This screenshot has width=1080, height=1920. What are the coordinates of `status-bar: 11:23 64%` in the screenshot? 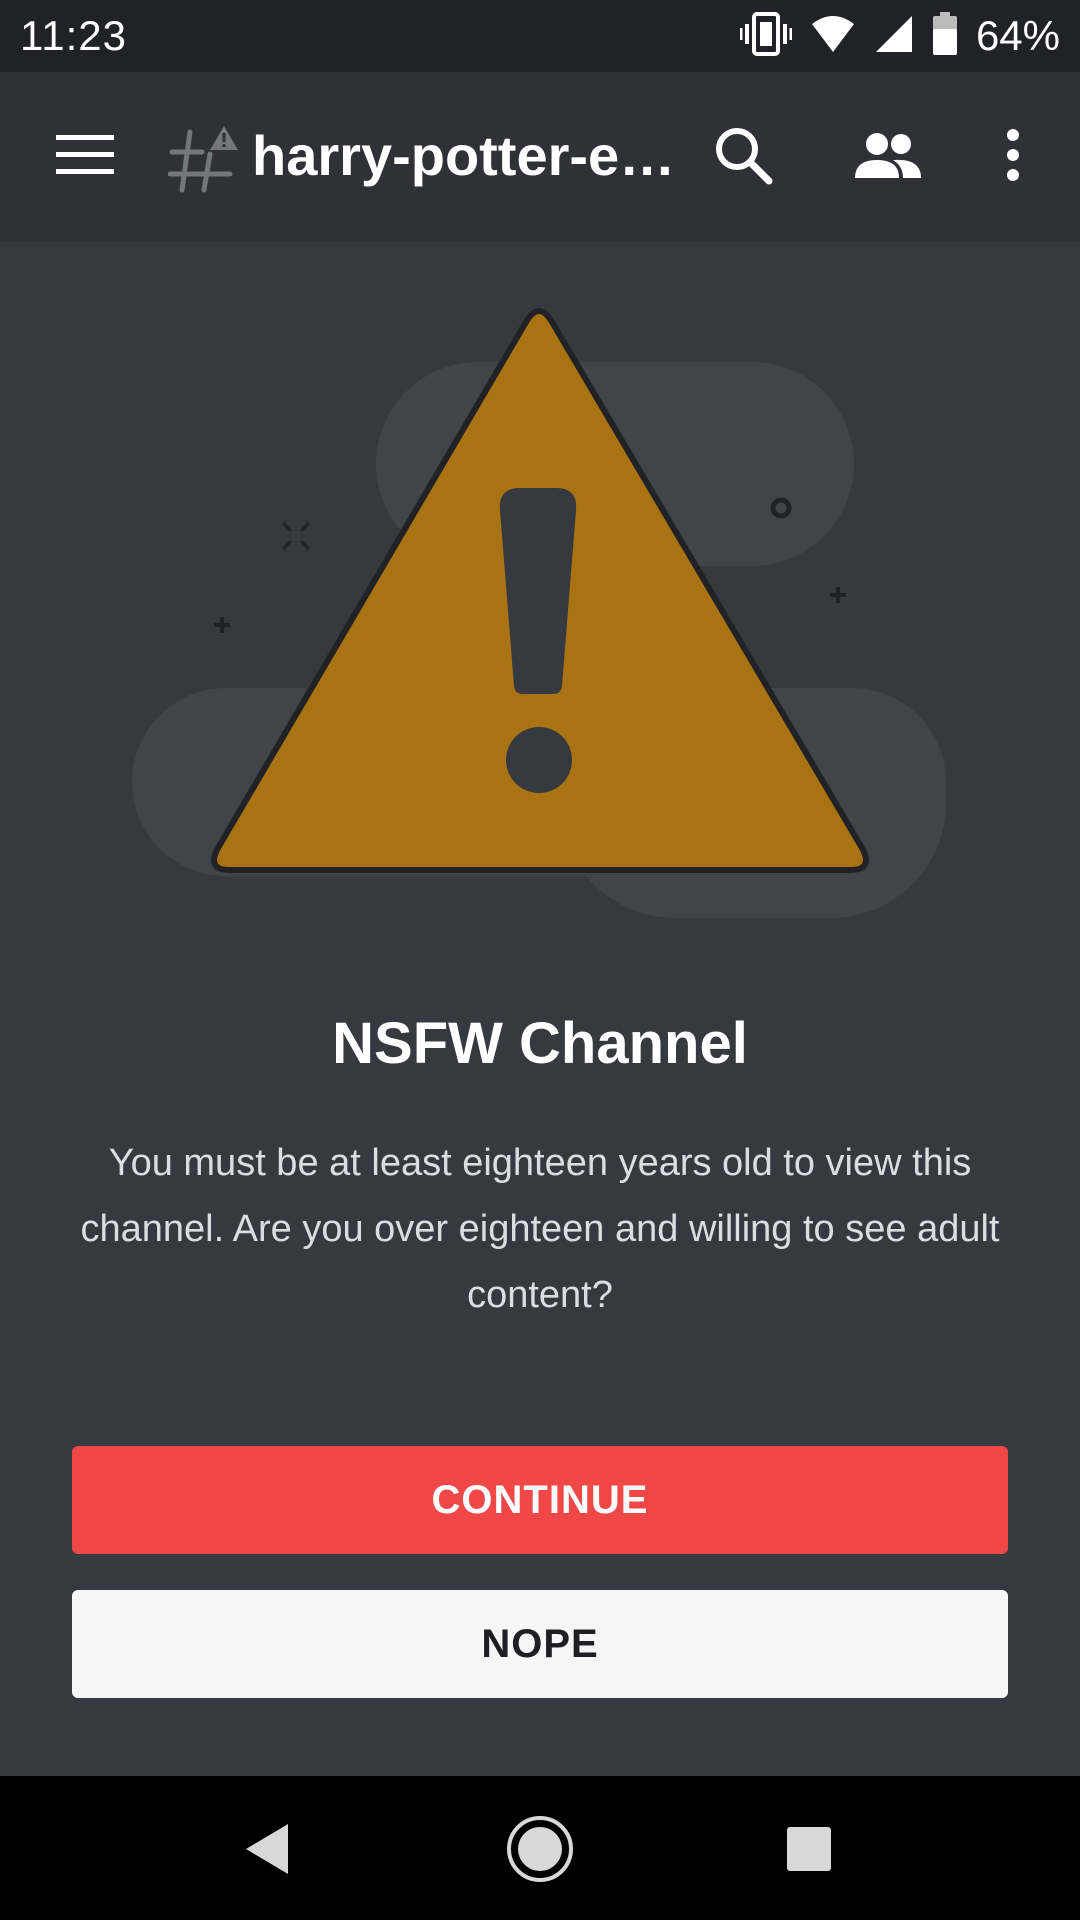 It's located at (540, 36).